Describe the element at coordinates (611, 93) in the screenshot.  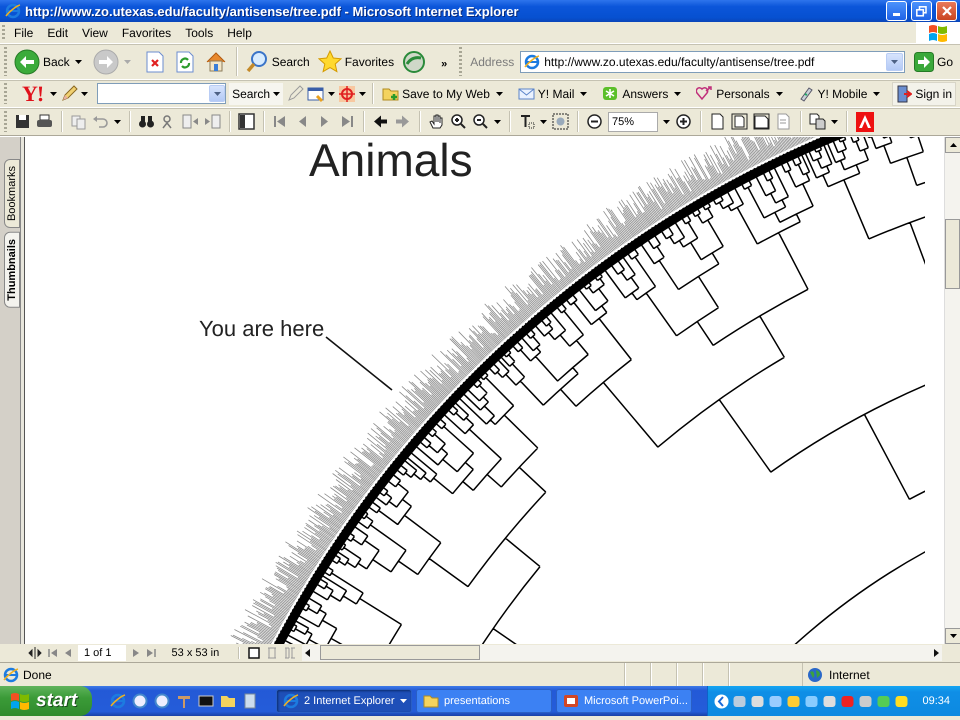
I see `answers-icon` at that location.